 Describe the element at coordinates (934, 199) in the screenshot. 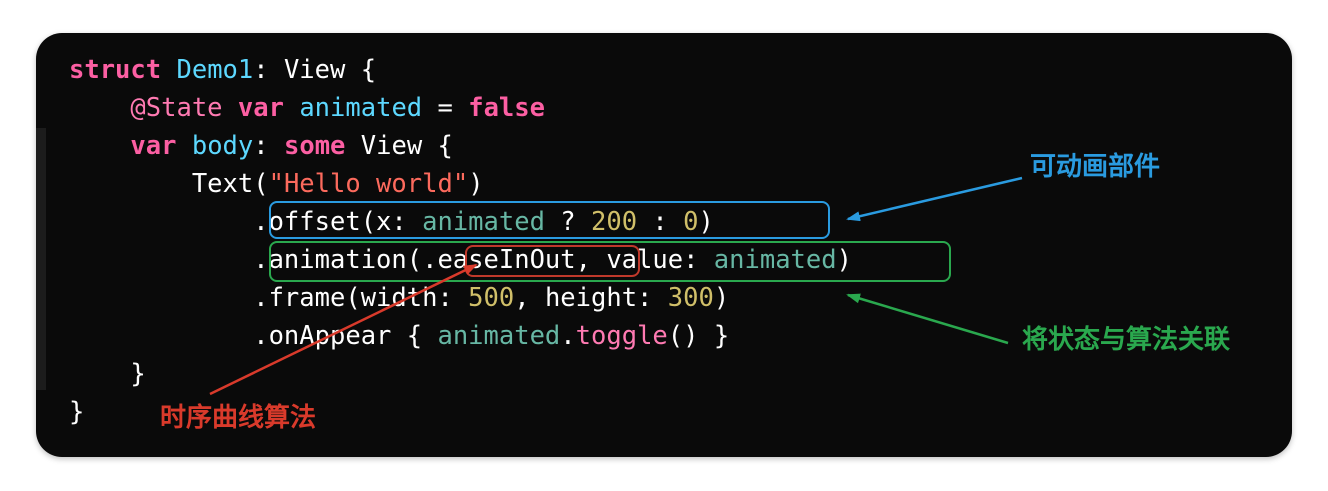

I see `blue-arrow` at that location.